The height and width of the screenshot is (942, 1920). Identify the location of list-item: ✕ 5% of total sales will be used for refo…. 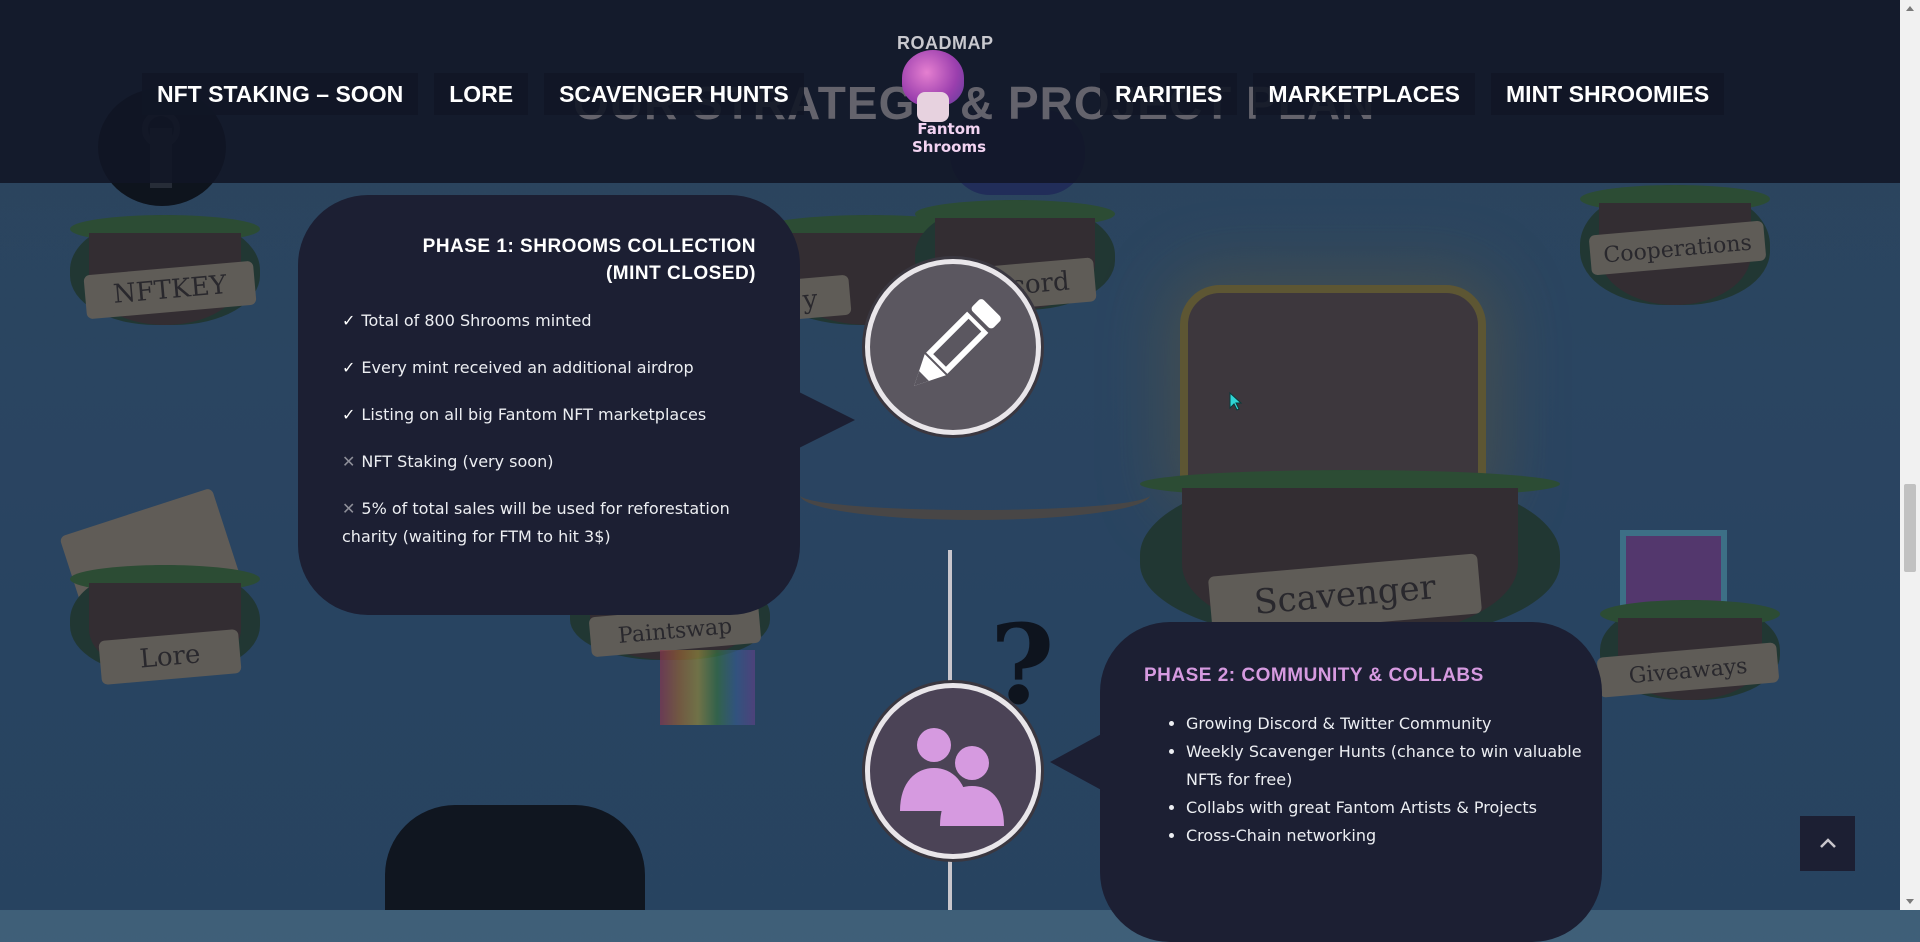
(552, 523).